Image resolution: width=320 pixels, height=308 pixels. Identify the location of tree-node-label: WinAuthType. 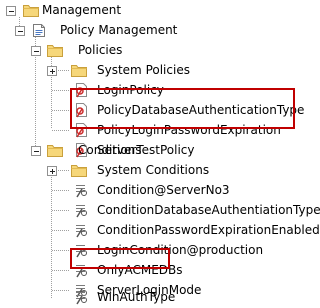
(136, 297).